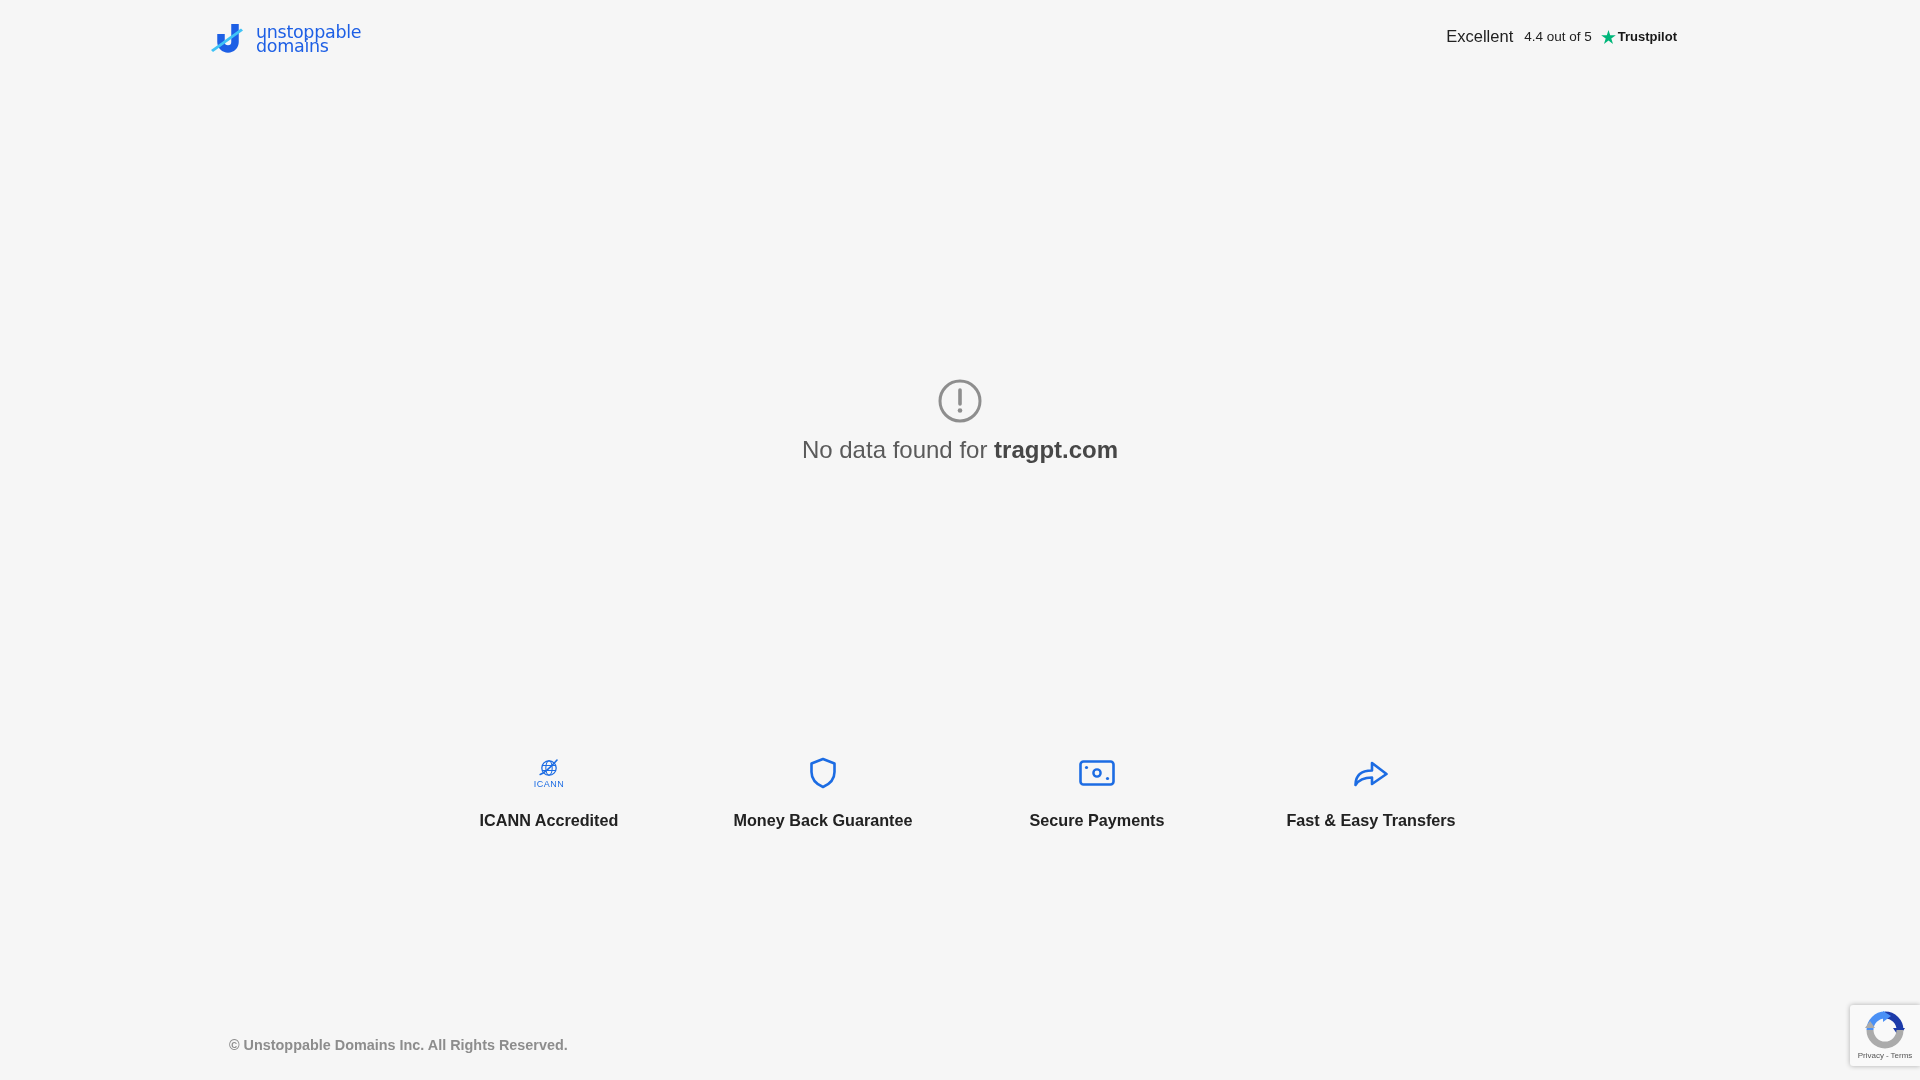 The width and height of the screenshot is (1920, 1080). Describe the element at coordinates (1480, 36) in the screenshot. I see `rating-label: Excellent` at that location.